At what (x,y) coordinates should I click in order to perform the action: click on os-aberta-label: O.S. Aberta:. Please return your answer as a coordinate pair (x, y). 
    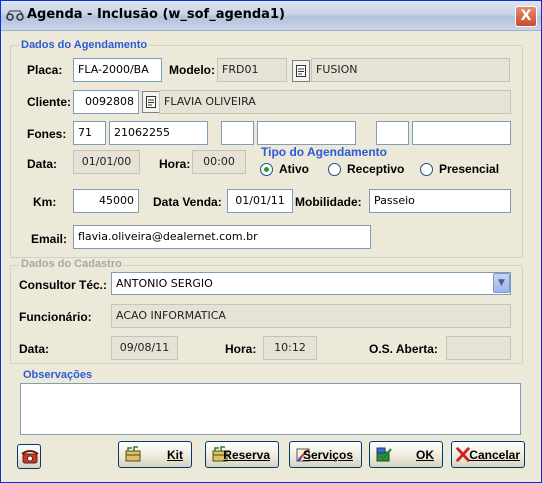
    Looking at the image, I should click on (403, 349).